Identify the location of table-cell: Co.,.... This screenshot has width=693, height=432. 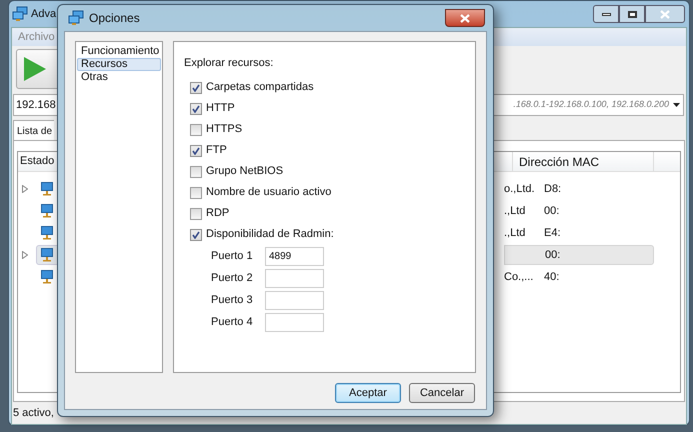
(519, 276).